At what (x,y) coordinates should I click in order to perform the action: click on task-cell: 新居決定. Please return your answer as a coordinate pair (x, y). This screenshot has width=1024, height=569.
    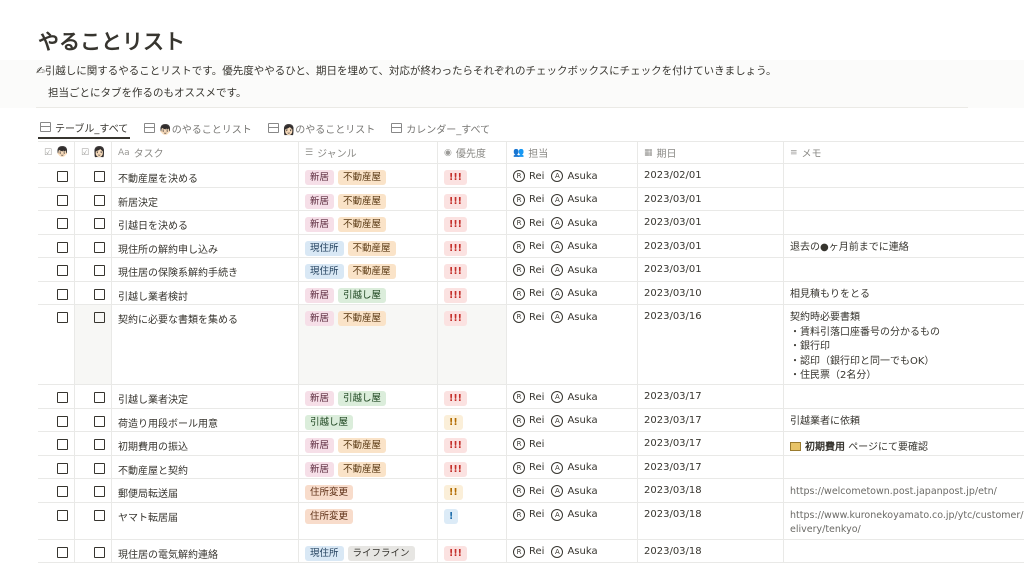
    Looking at the image, I should click on (205, 198).